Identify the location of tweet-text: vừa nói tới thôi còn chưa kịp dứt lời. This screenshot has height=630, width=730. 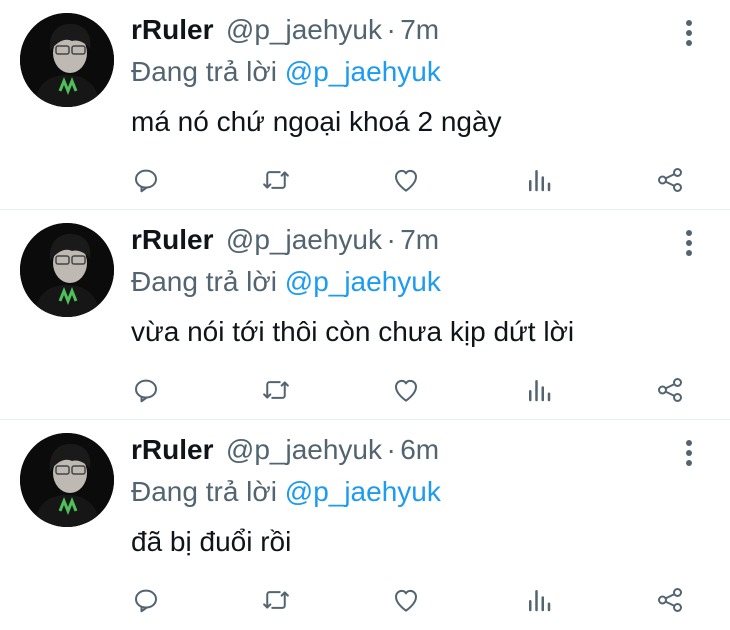
(353, 331).